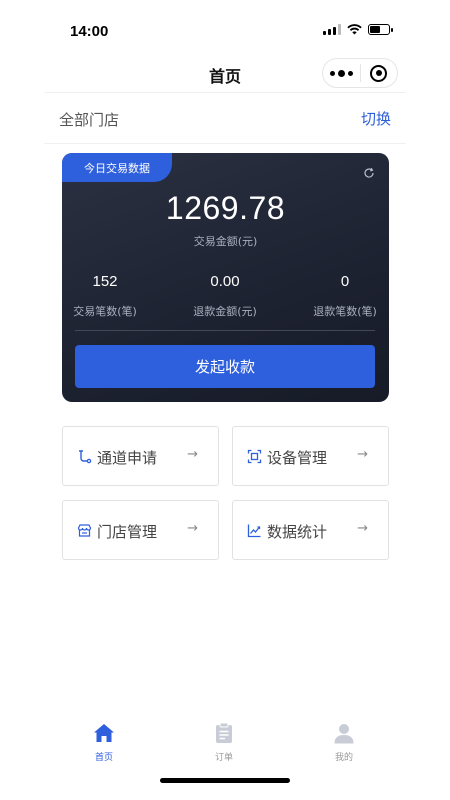 The height and width of the screenshot is (800, 450). What do you see at coordinates (225, 241) in the screenshot?
I see `transaction-amount-label: 交易金额(元)` at bounding box center [225, 241].